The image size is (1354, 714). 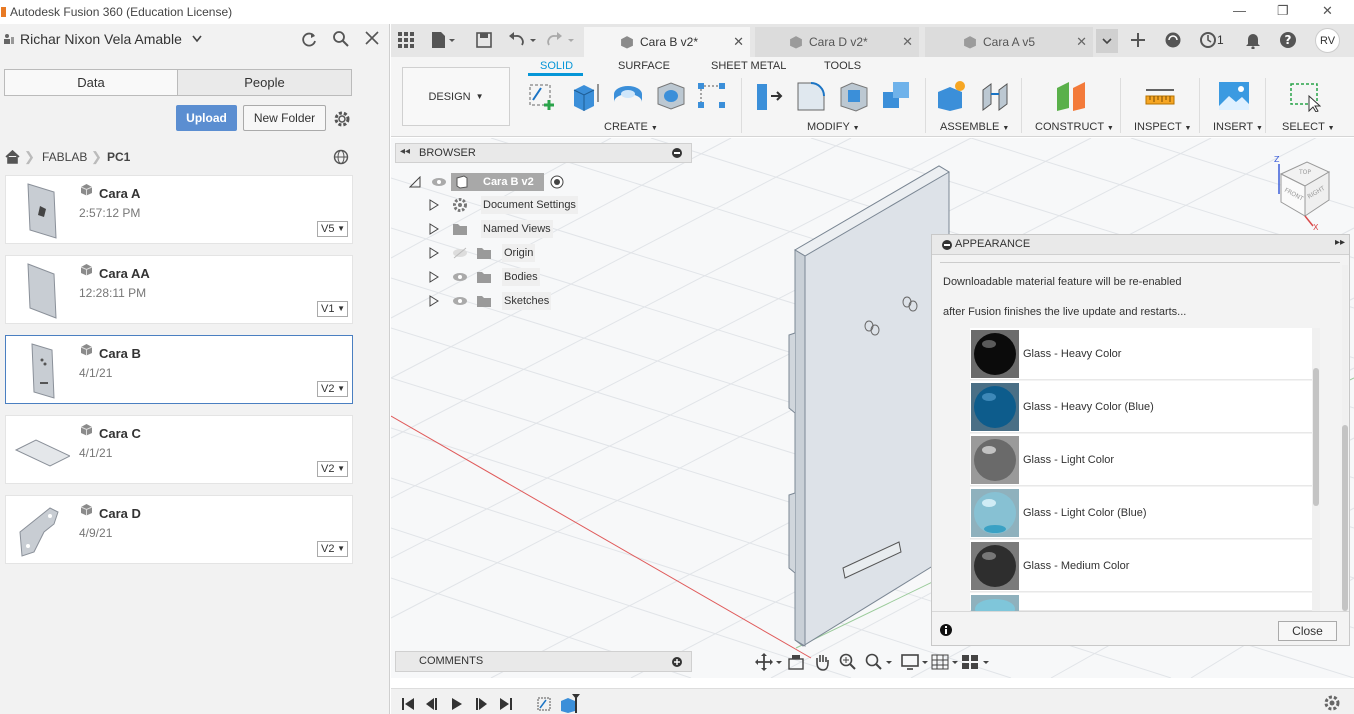 I want to click on browser-item-document-settings: Document Settings, so click(x=550, y=204).